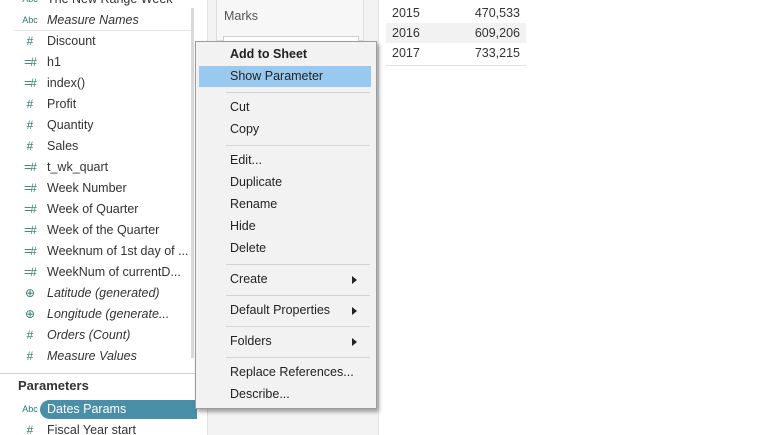 The height and width of the screenshot is (435, 760). What do you see at coordinates (98, 83) in the screenshot?
I see `field-item: =# index()` at bounding box center [98, 83].